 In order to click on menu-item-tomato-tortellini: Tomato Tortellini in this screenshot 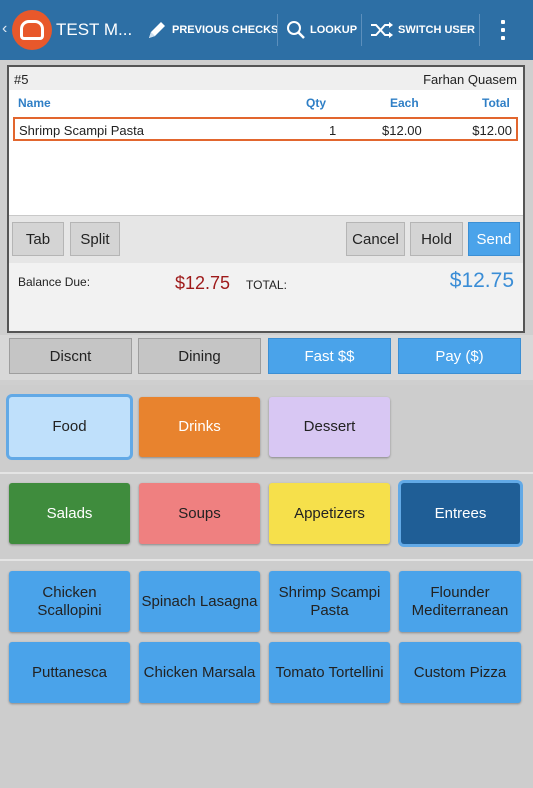, I will do `click(329, 672)`.